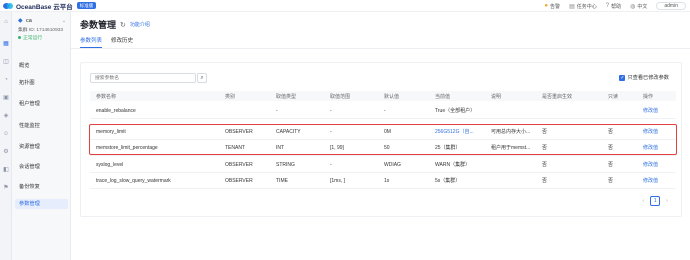 The height and width of the screenshot is (260, 690). What do you see at coordinates (546, 6) in the screenshot?
I see `bell-icon: ●` at bounding box center [546, 6].